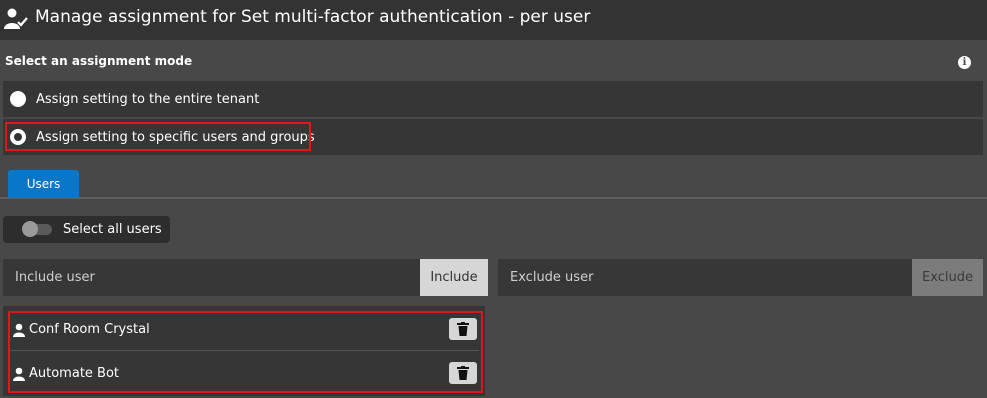 Image resolution: width=987 pixels, height=398 pixels. I want to click on tab-divider, so click(493, 198).